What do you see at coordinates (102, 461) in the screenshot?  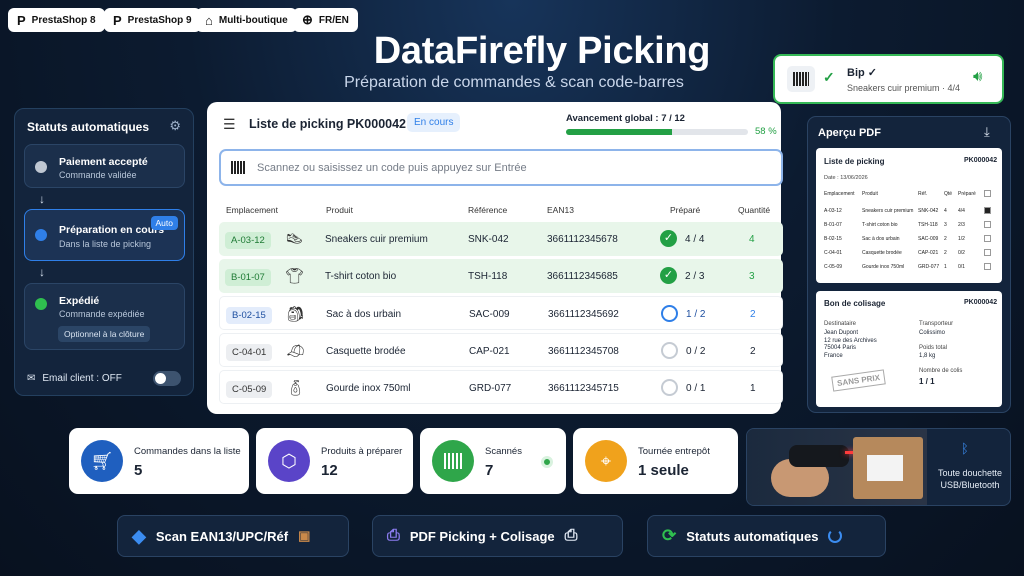 I see `cart-icon: 🛒︎` at bounding box center [102, 461].